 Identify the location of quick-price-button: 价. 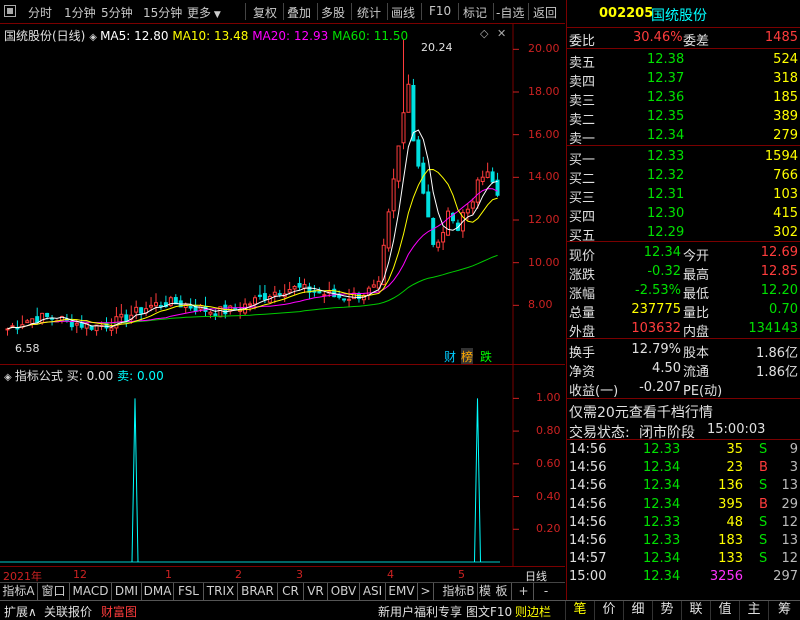
(608, 610).